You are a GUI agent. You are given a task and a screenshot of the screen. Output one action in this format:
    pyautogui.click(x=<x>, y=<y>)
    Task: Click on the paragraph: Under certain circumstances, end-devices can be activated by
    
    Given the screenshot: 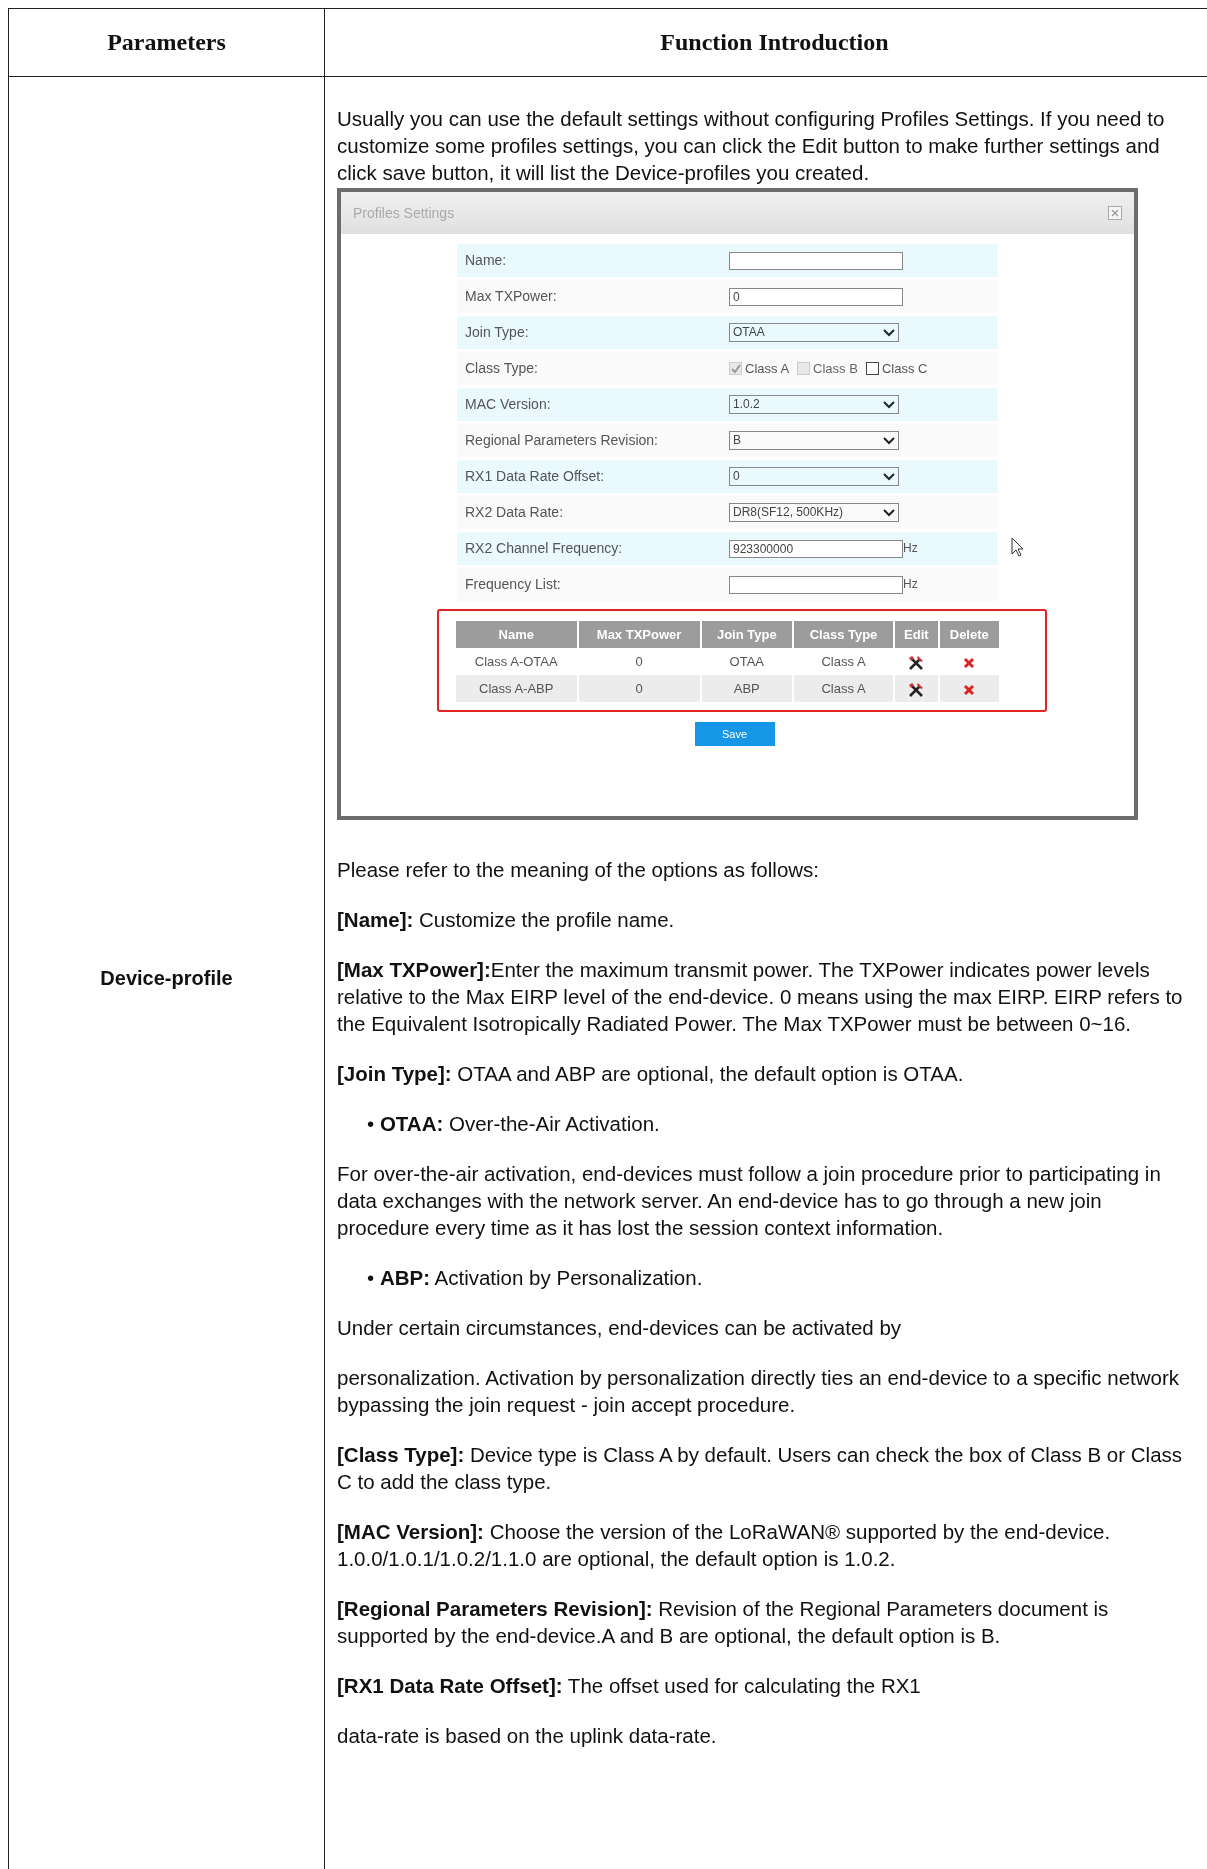 What is the action you would take?
    pyautogui.click(x=620, y=1328)
    